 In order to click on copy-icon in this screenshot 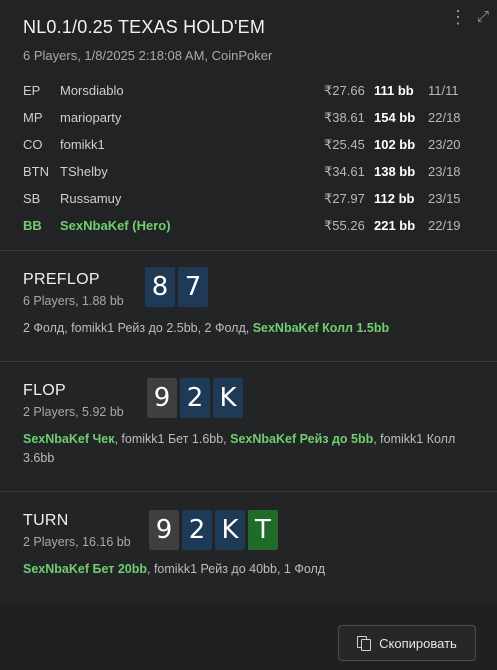, I will do `click(364, 643)`.